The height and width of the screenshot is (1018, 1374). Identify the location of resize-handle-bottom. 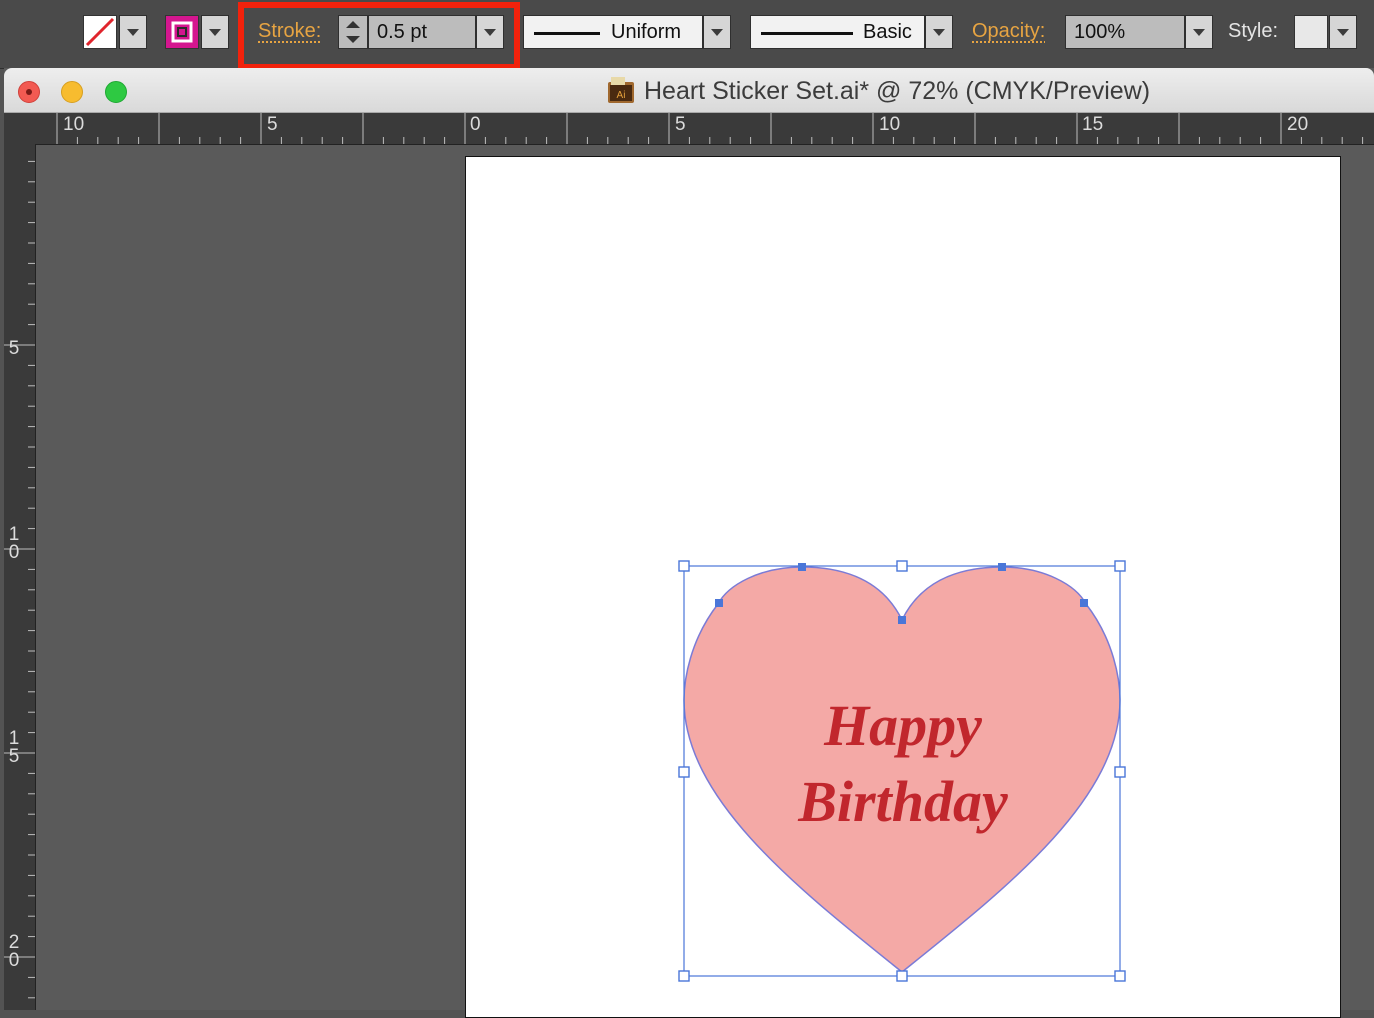
(902, 976).